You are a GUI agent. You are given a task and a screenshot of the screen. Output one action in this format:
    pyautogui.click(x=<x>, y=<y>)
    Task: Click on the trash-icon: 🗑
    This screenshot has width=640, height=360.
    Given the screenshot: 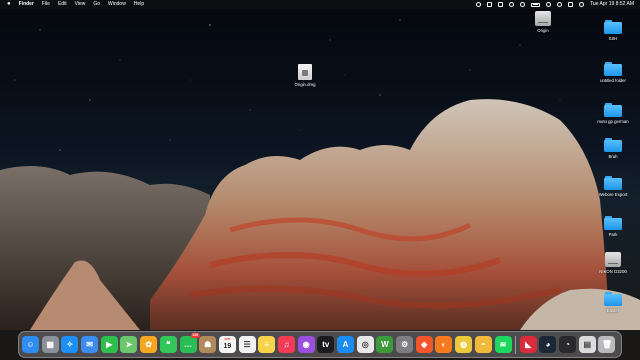 What is the action you would take?
    pyautogui.click(x=607, y=344)
    